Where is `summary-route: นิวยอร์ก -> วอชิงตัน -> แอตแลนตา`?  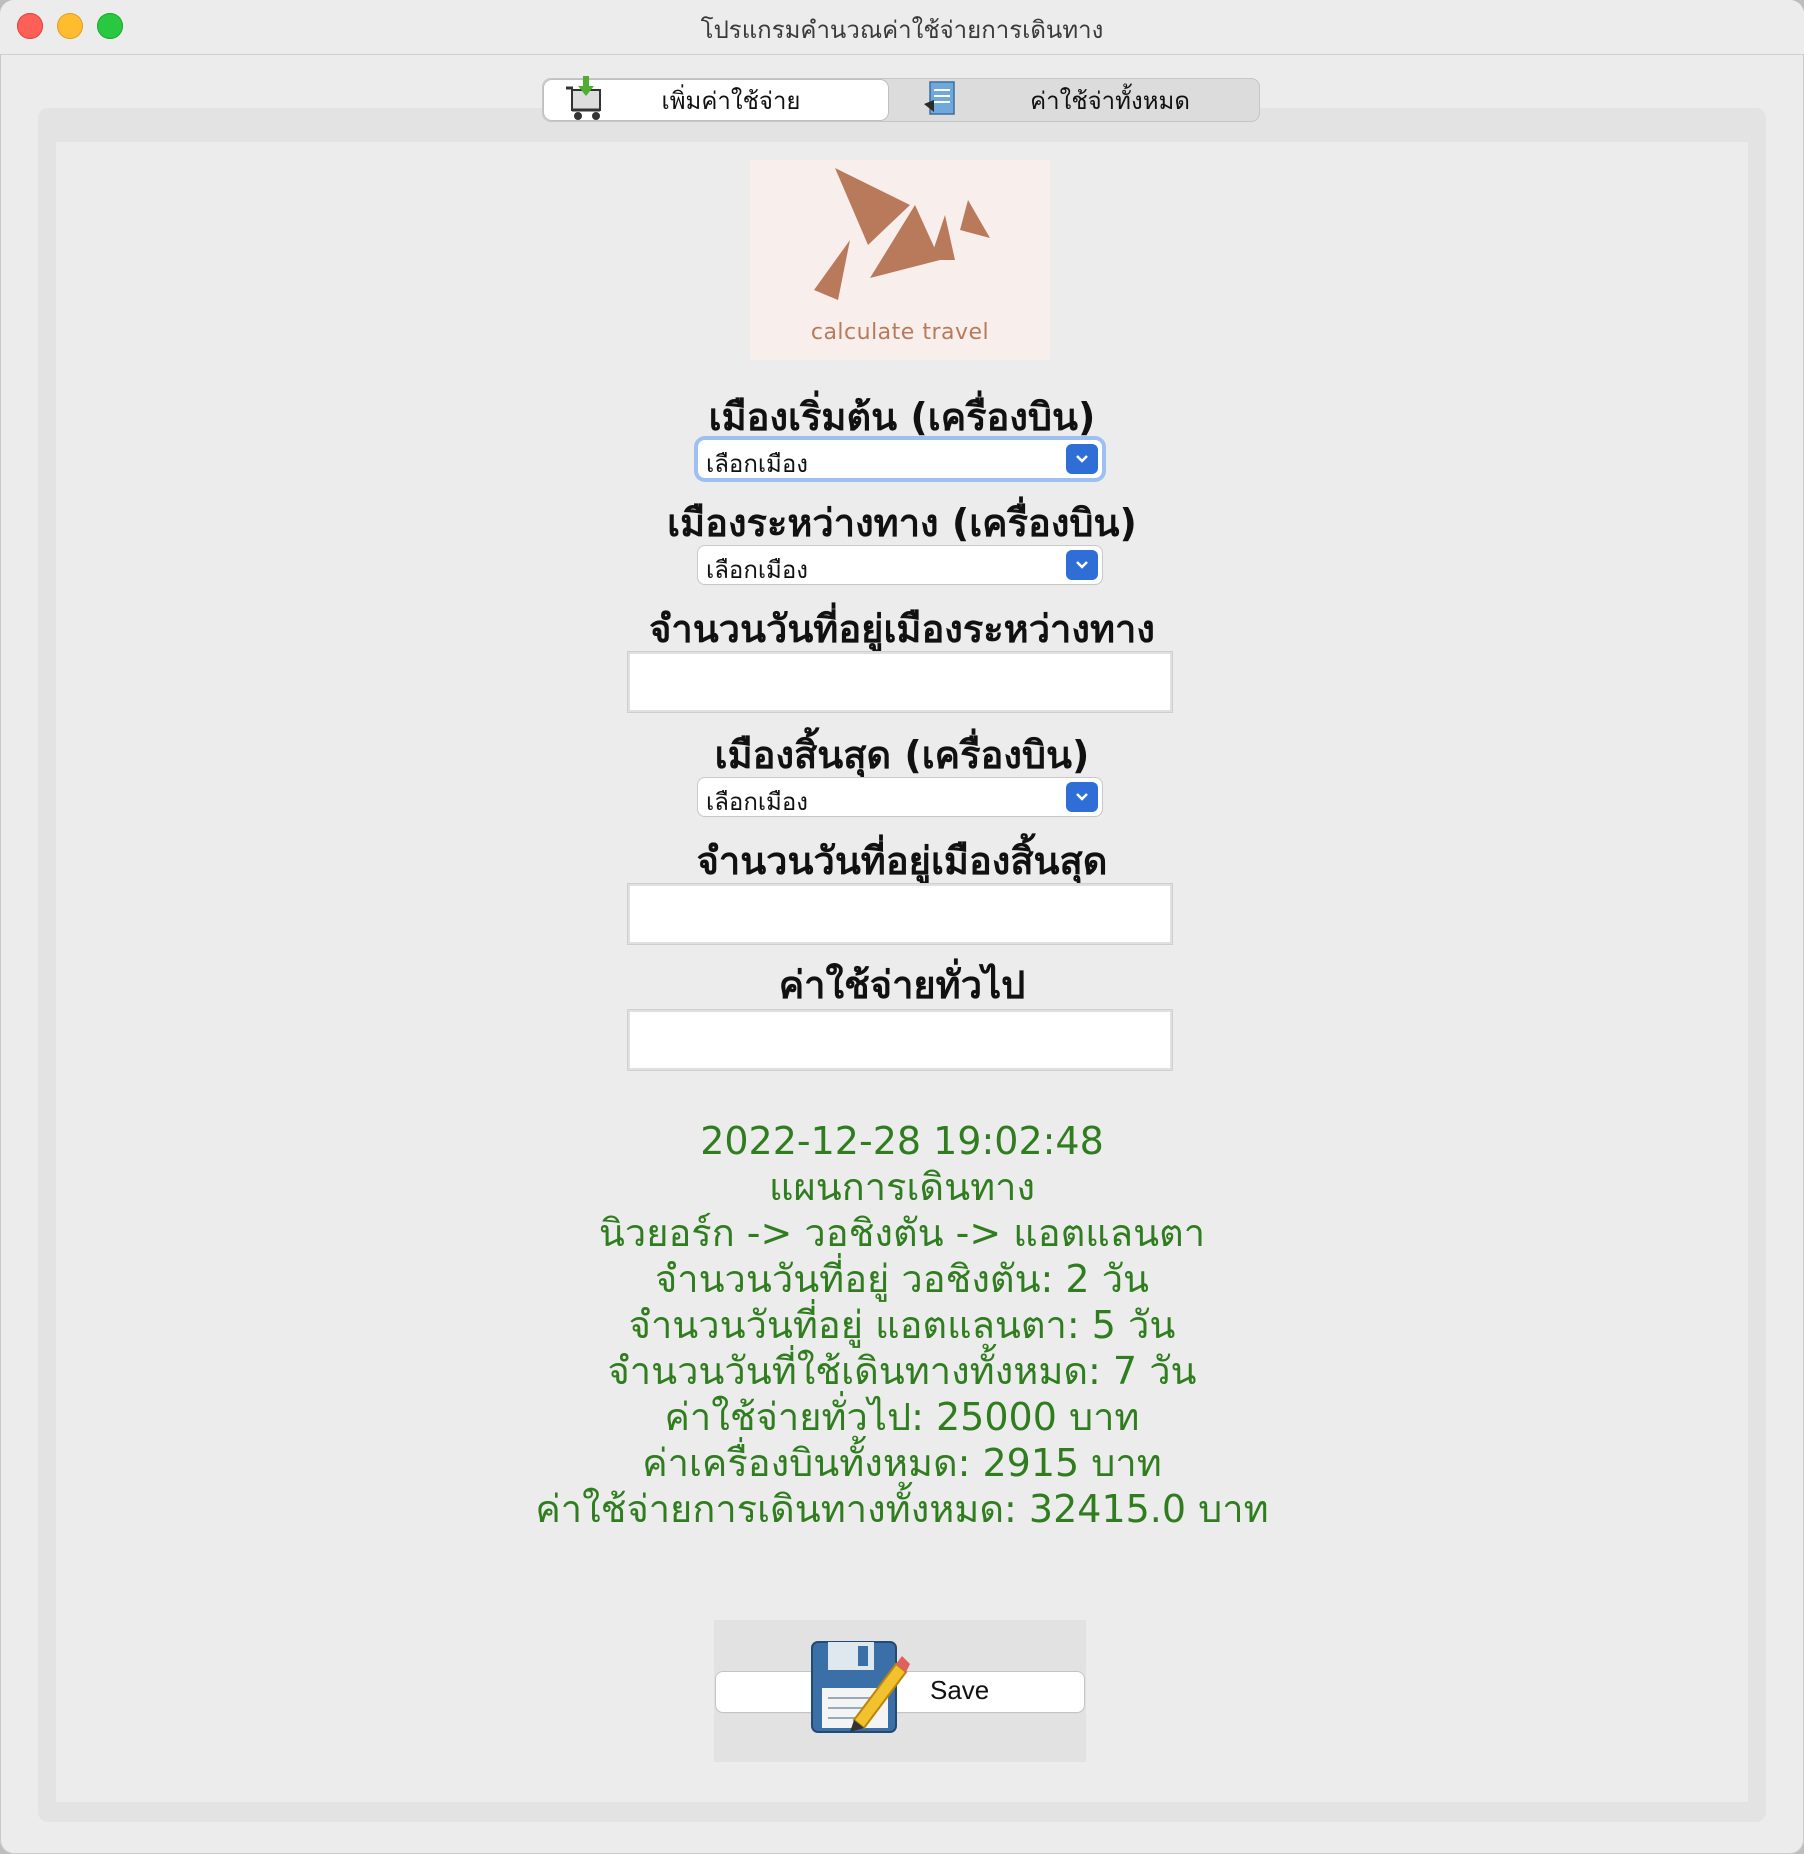 summary-route: นิวยอร์ก -> วอชิงตัน -> แอตแลนตา is located at coordinates (902, 1233).